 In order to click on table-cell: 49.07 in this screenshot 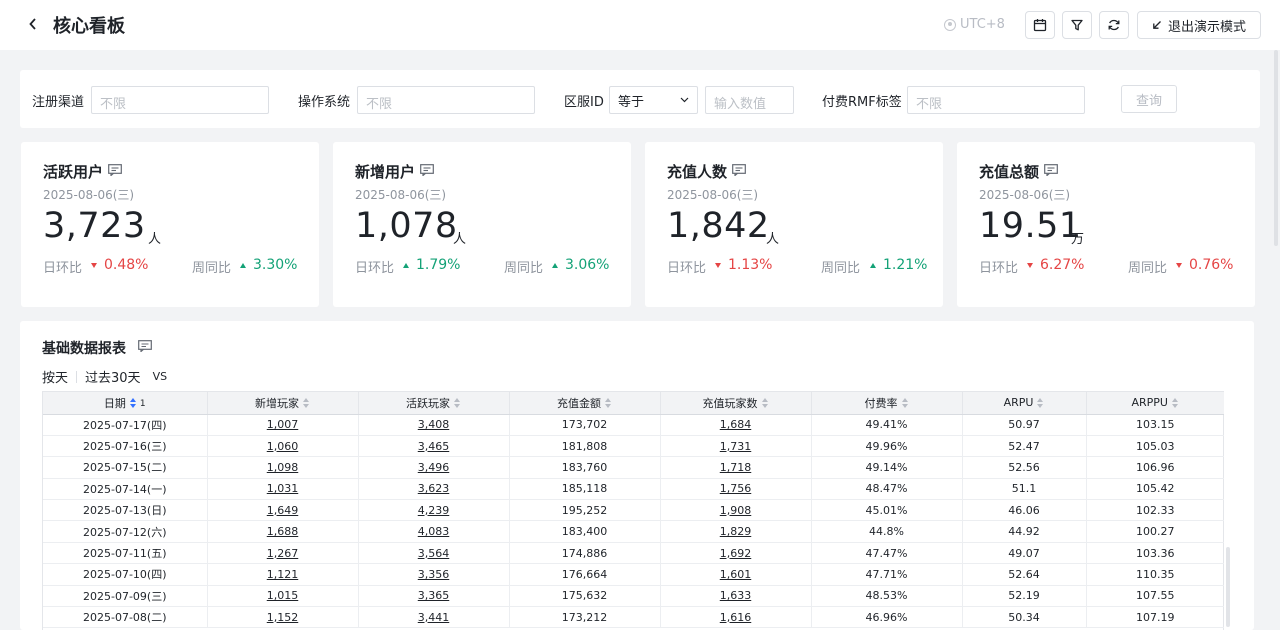, I will do `click(1024, 553)`.